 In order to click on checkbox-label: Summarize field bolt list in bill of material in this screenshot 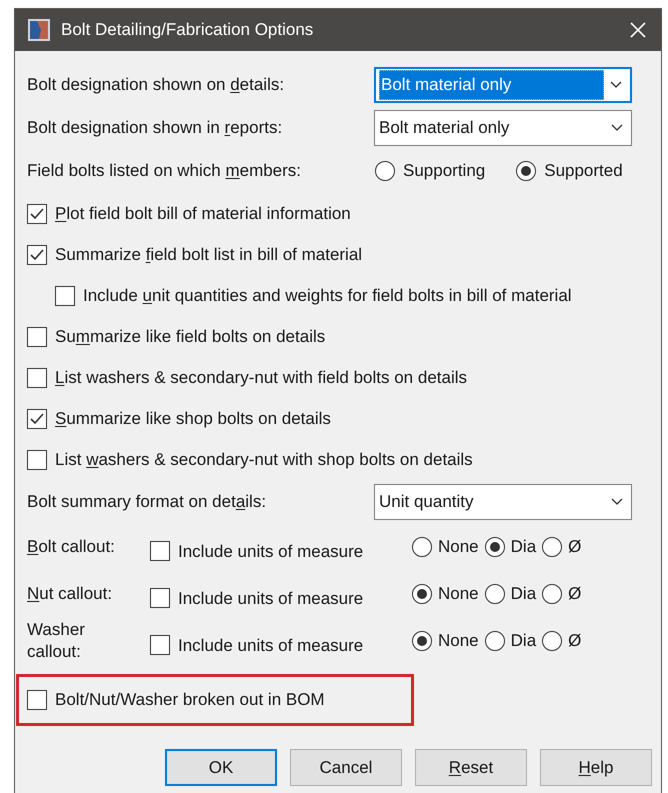, I will do `click(208, 255)`.